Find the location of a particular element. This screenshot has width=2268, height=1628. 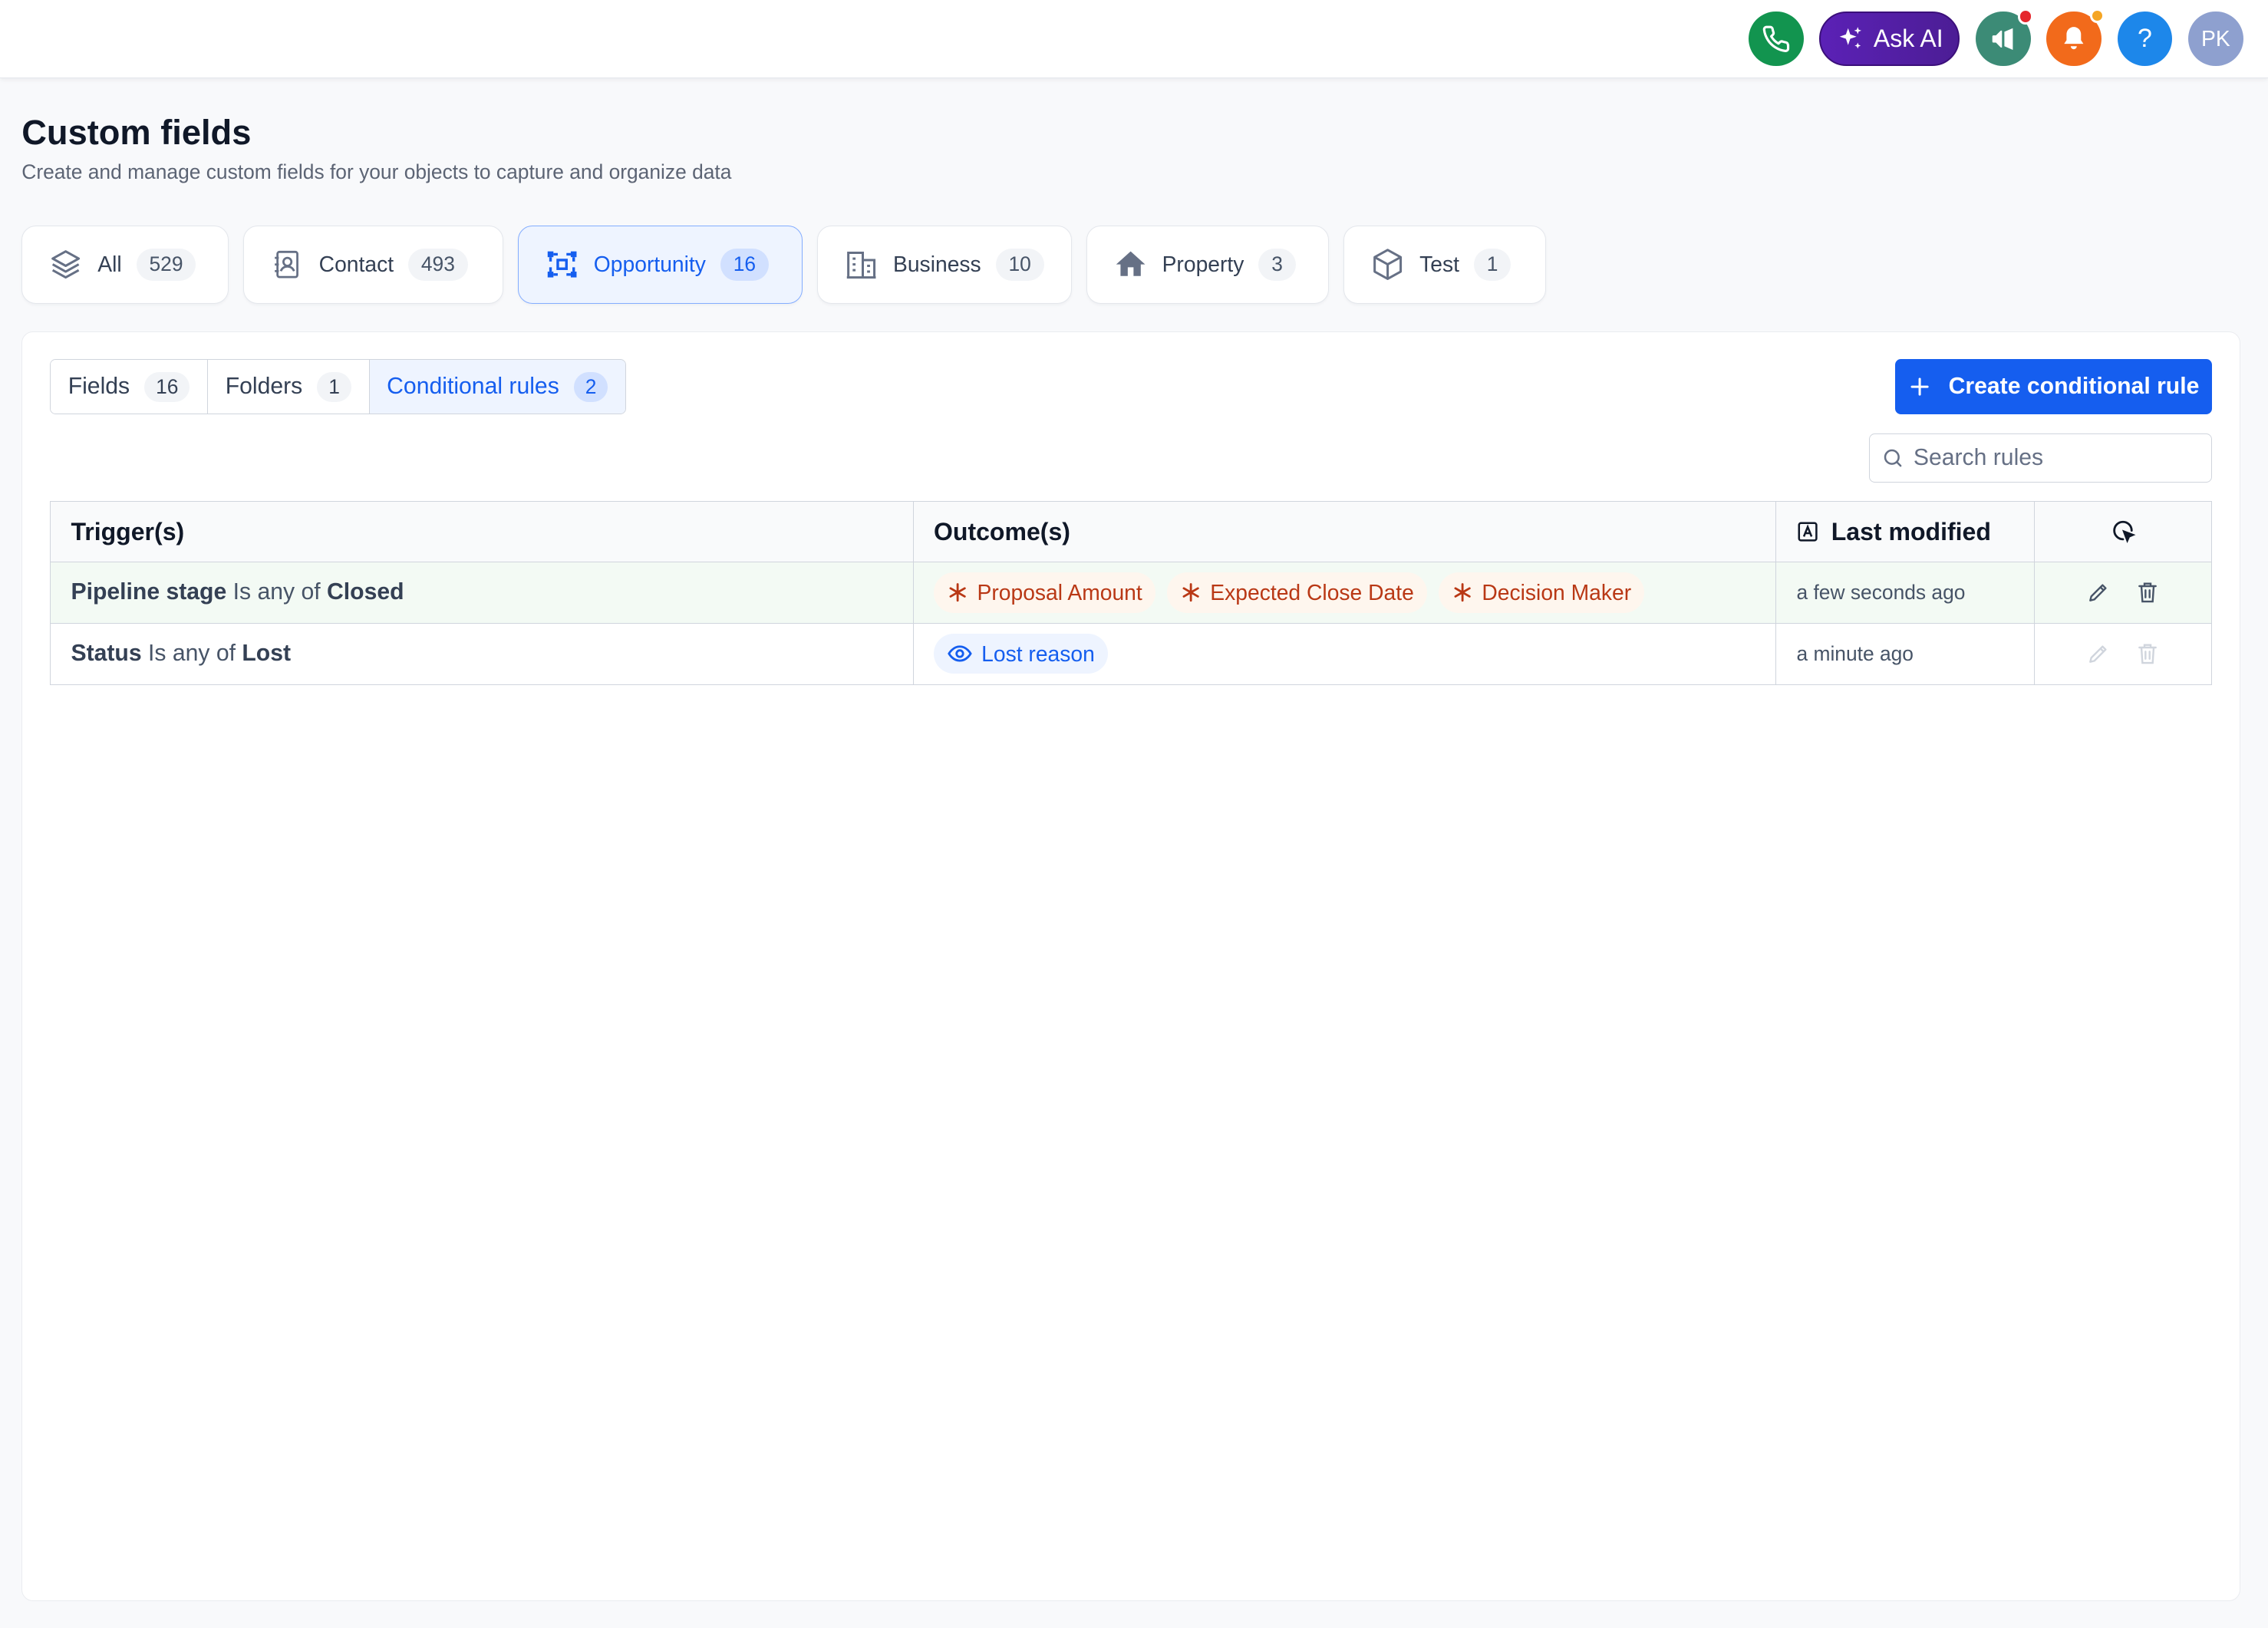

ask-ai-button: Ask AI is located at coordinates (1889, 39).